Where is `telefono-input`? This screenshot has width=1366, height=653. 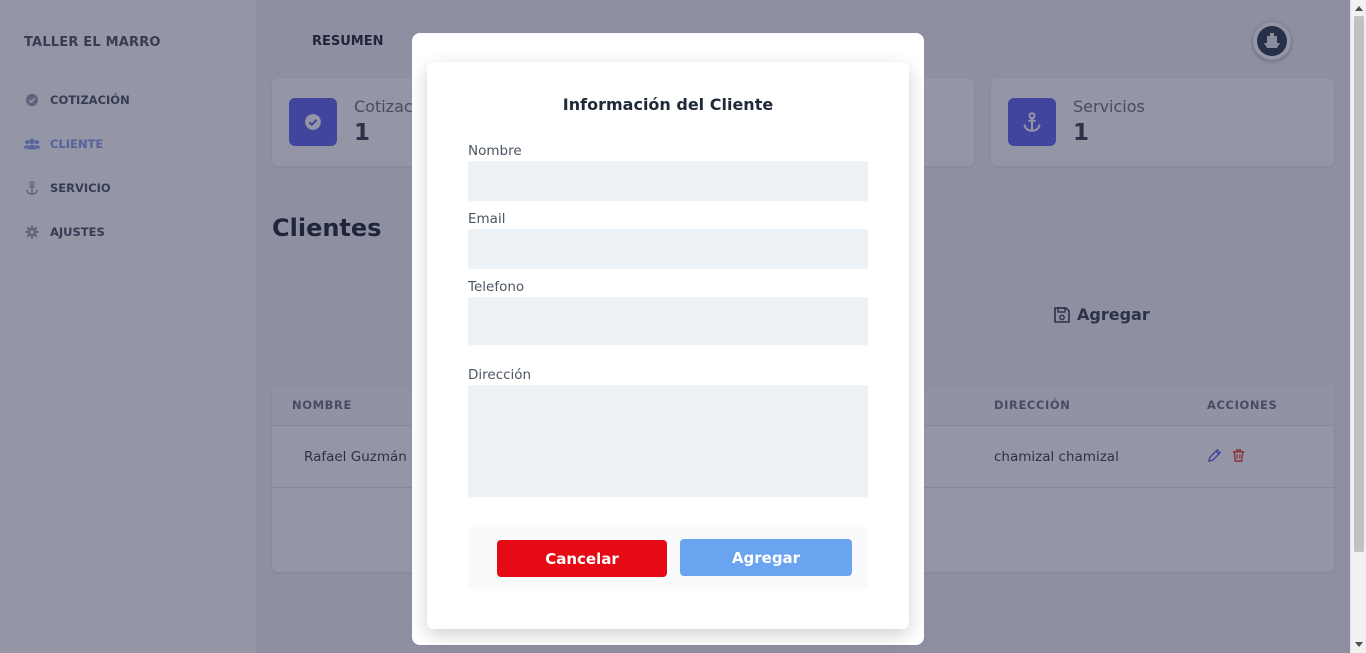
telefono-input is located at coordinates (668, 321).